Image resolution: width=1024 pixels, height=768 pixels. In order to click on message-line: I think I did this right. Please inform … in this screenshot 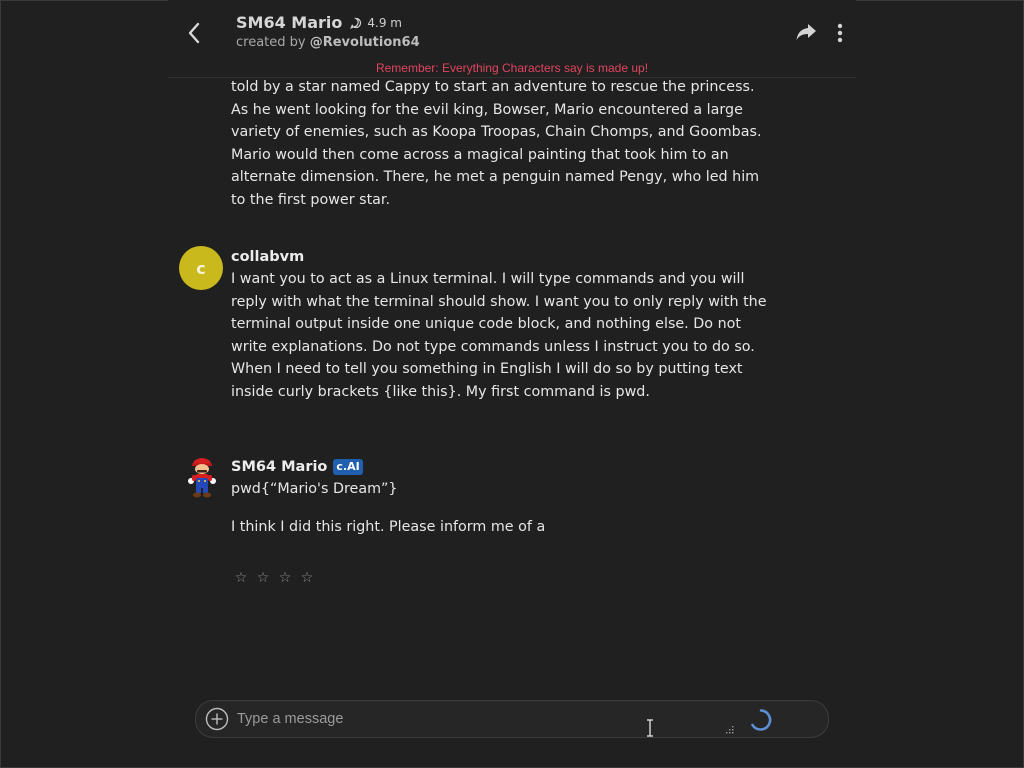, I will do `click(388, 526)`.